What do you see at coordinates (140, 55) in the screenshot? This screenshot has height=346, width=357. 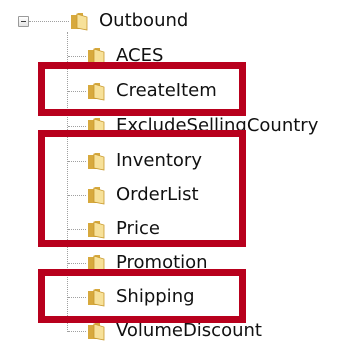 I see `tree-node-label: ACES` at bounding box center [140, 55].